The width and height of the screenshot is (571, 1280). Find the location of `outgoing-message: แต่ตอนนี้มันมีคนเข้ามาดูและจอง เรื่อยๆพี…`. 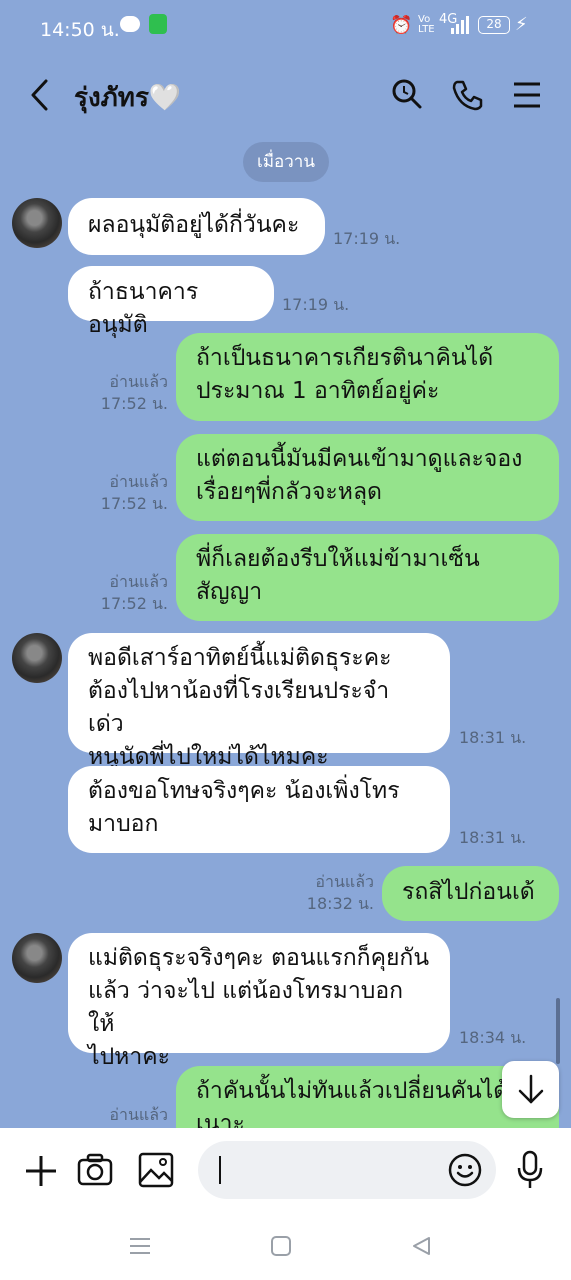

outgoing-message: แต่ตอนนี้มันมีคนเข้ามาดูและจอง เรื่อยๆพี… is located at coordinates (367, 477).